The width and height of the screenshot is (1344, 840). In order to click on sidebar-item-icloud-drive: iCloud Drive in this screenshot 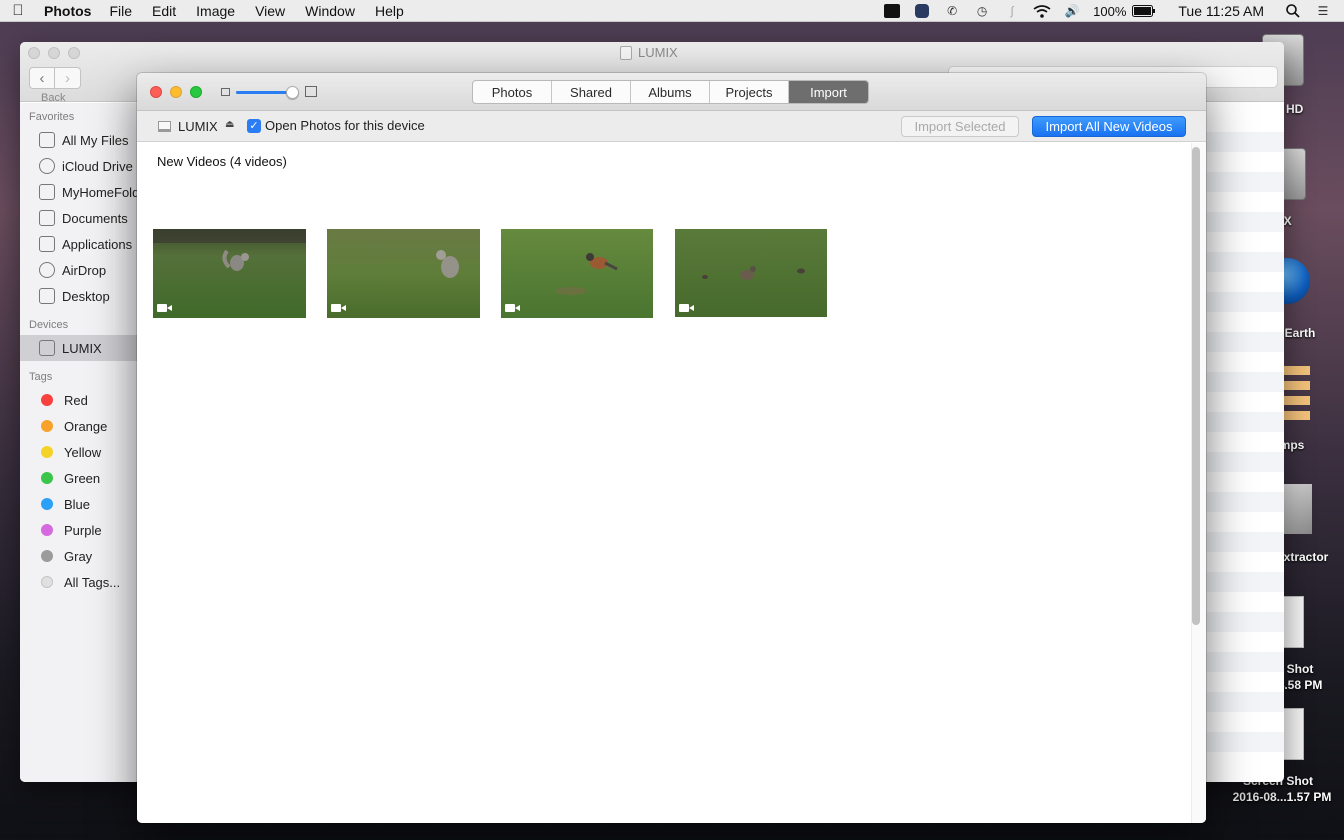, I will do `click(79, 166)`.